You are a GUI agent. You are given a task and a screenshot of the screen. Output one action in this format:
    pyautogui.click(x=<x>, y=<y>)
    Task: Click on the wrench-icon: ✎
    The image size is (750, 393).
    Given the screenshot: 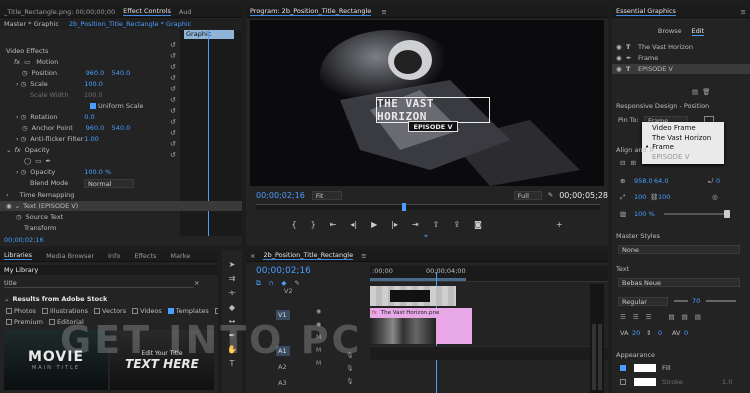 What is the action you would take?
    pyautogui.click(x=550, y=195)
    